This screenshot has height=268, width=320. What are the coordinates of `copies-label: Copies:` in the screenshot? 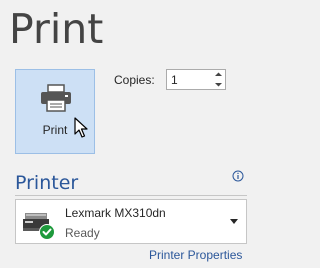 It's located at (134, 80).